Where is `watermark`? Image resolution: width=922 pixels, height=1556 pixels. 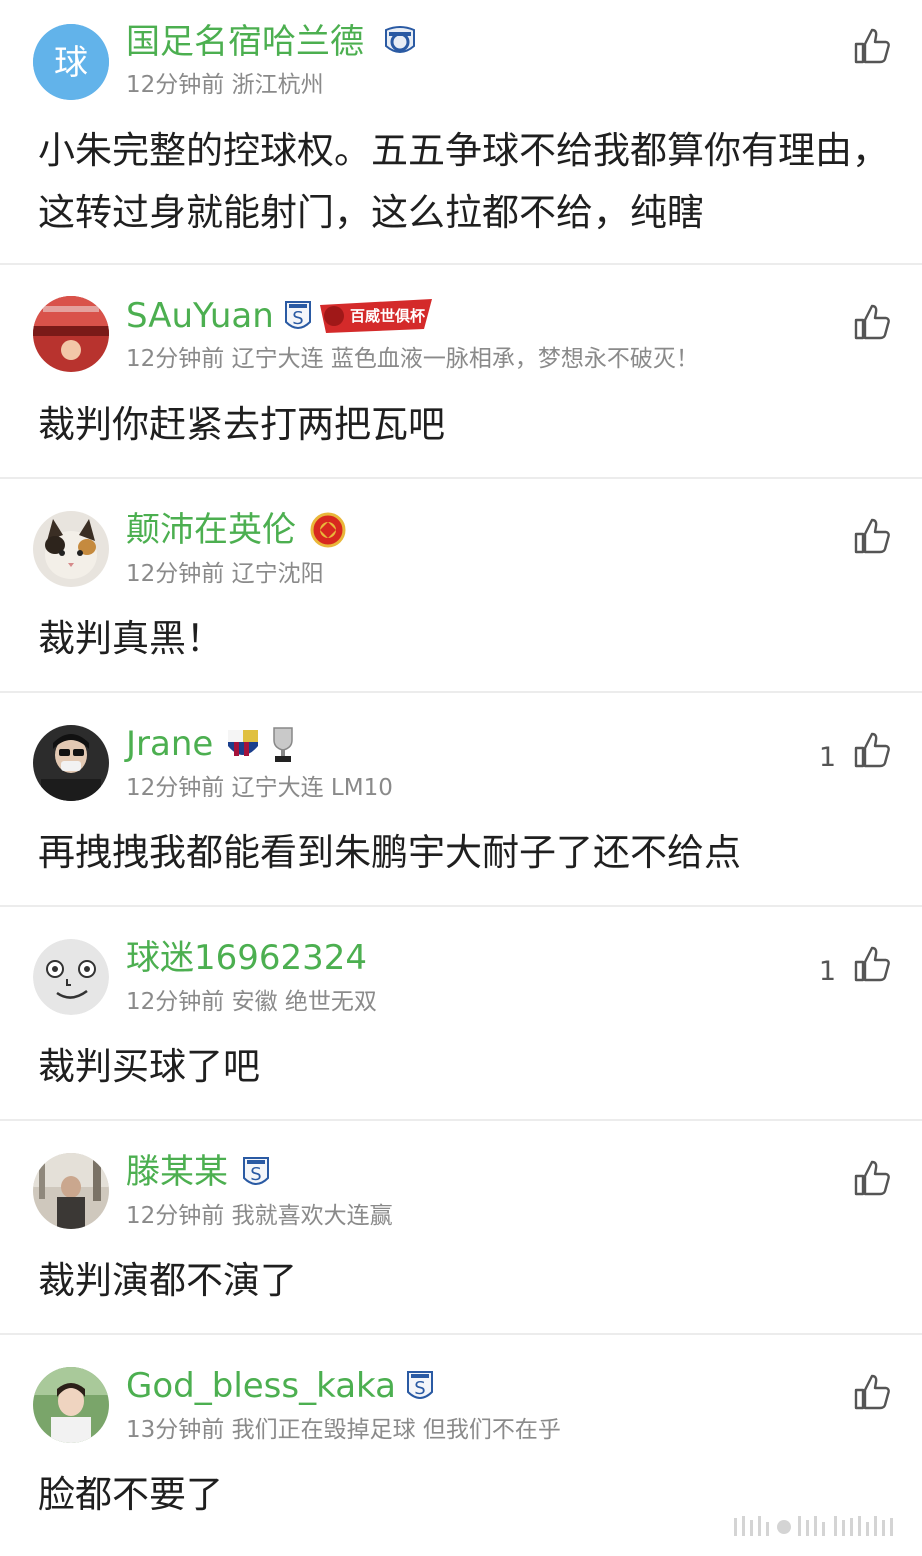
watermark is located at coordinates (819, 1530).